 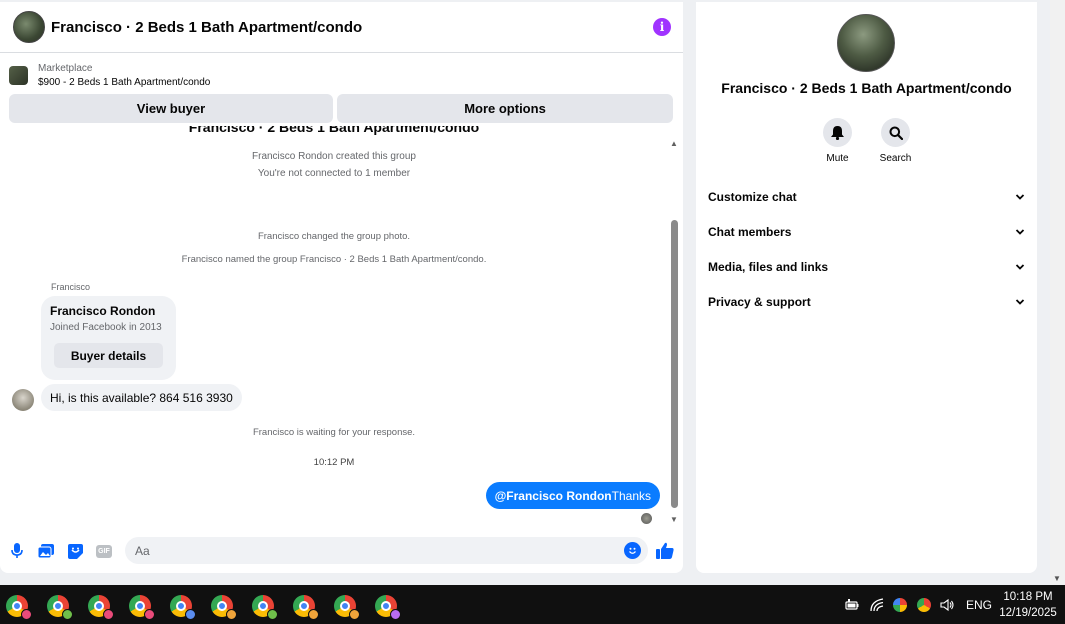 I want to click on chrome-profile-2-icon, so click(x=60, y=607).